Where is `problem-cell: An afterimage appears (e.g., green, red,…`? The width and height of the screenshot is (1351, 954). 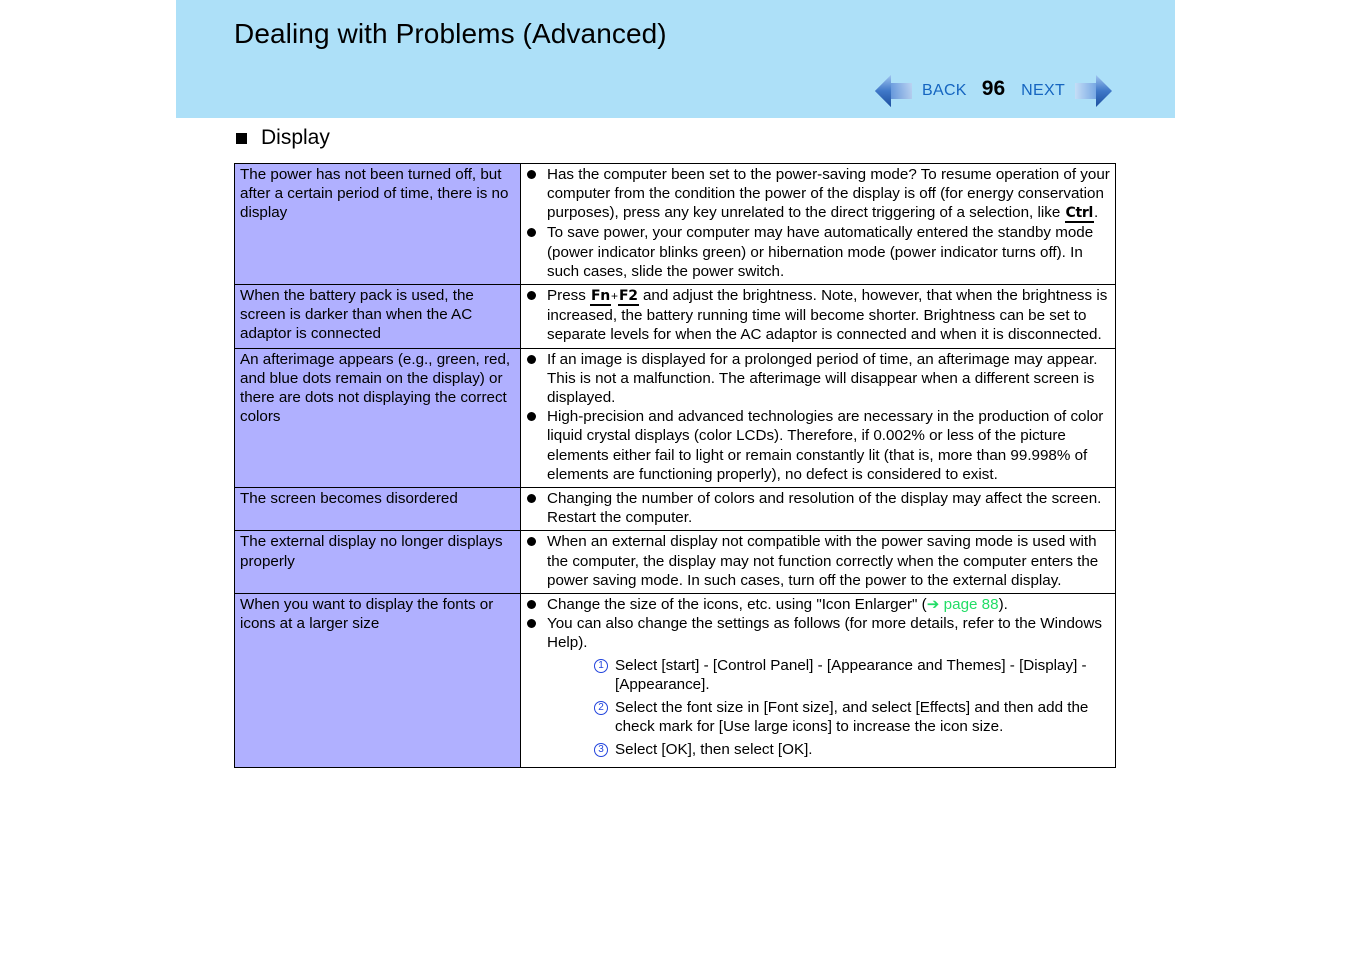
problem-cell: An afterimage appears (e.g., green, red,… is located at coordinates (377, 418).